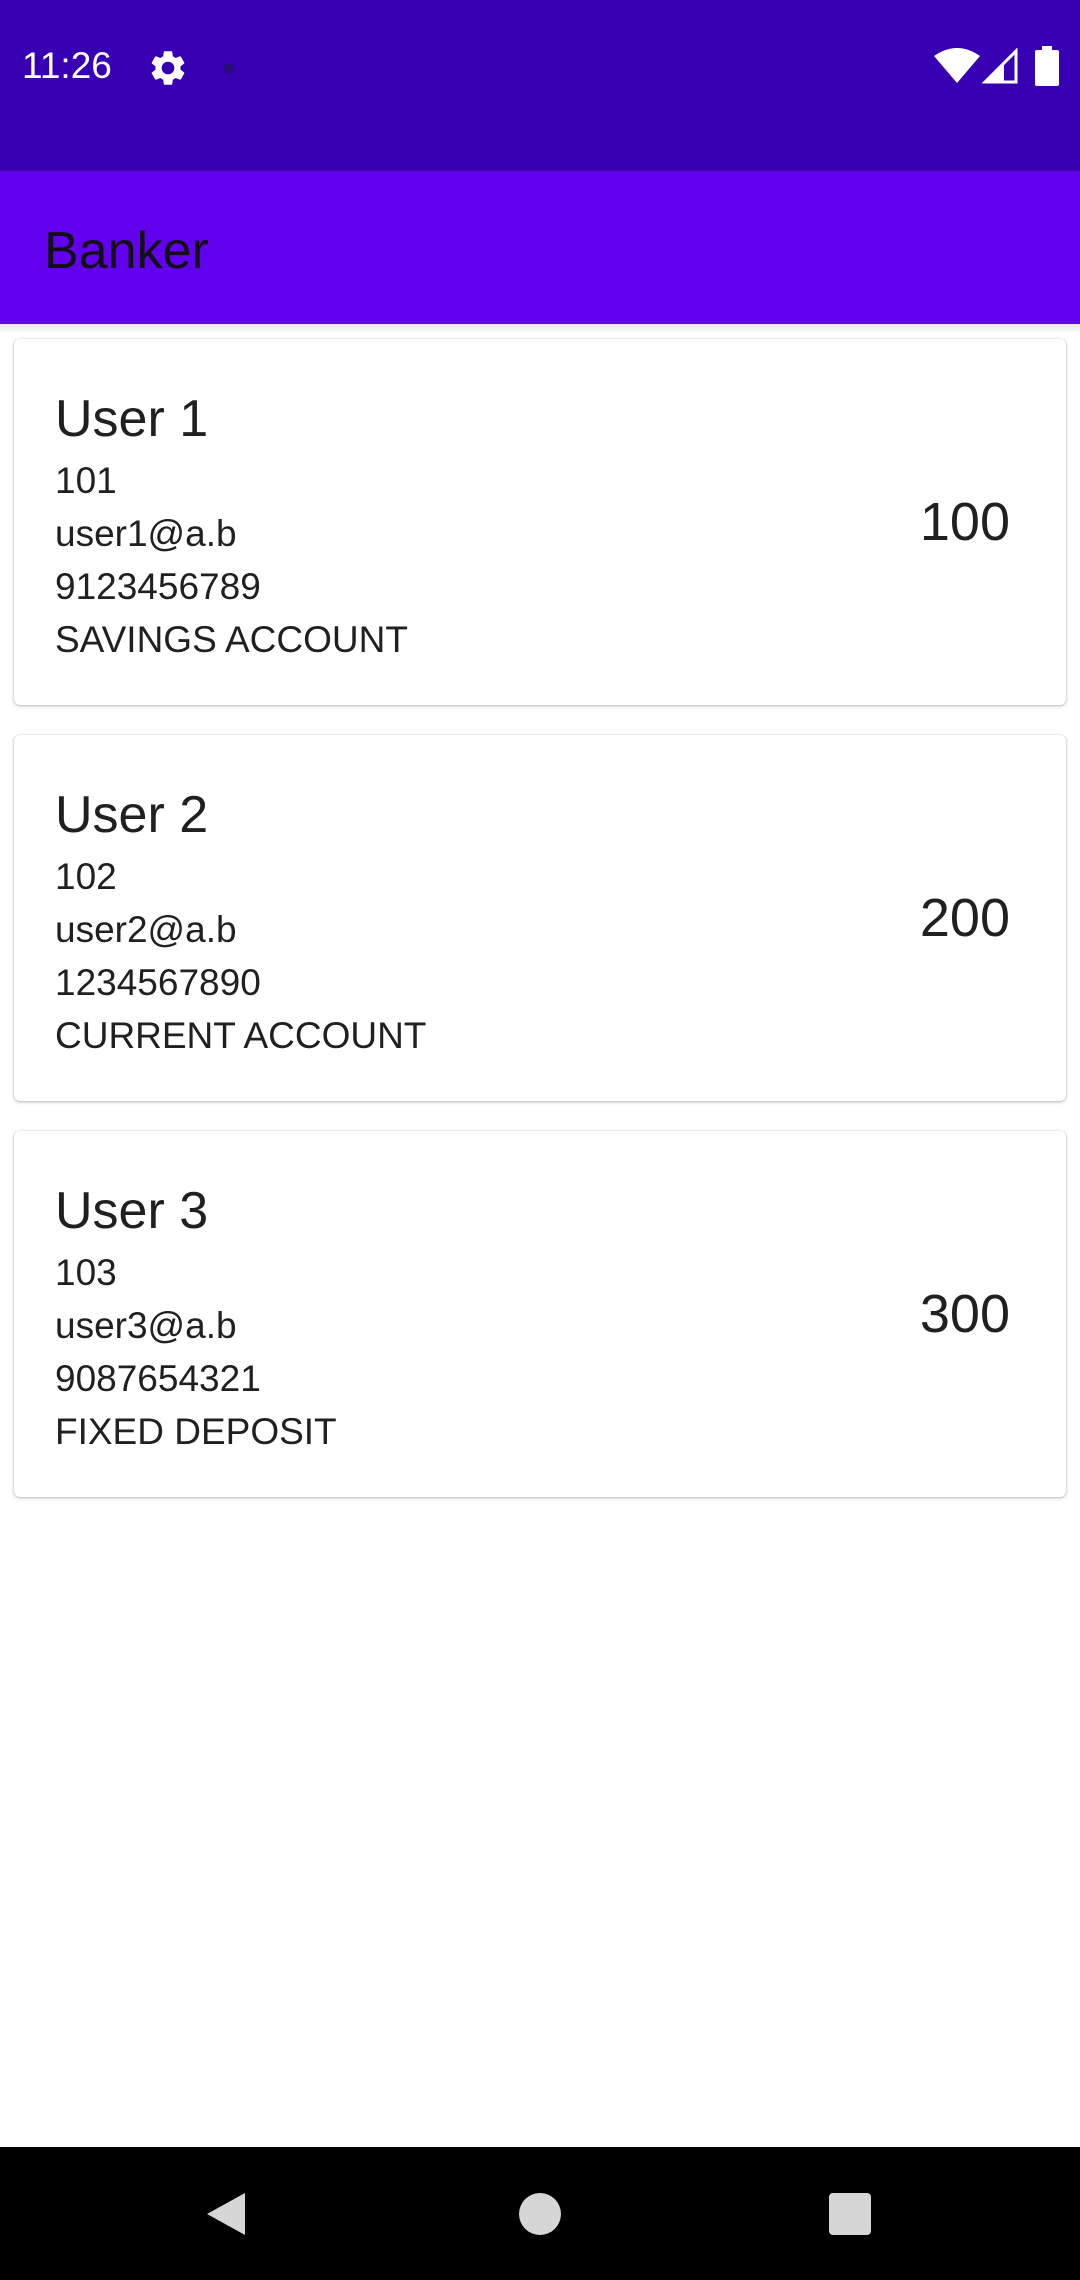 Image resolution: width=1080 pixels, height=2280 pixels. What do you see at coordinates (126, 251) in the screenshot?
I see `app-title: Banker` at bounding box center [126, 251].